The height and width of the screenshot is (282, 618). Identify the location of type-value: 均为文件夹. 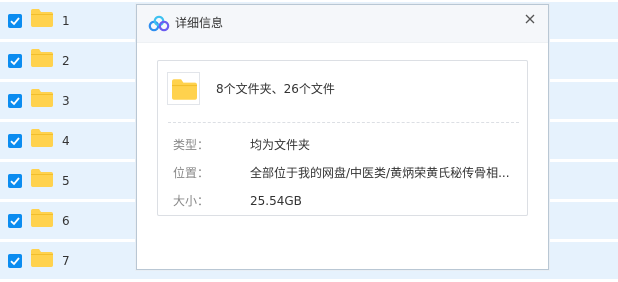
(280, 145).